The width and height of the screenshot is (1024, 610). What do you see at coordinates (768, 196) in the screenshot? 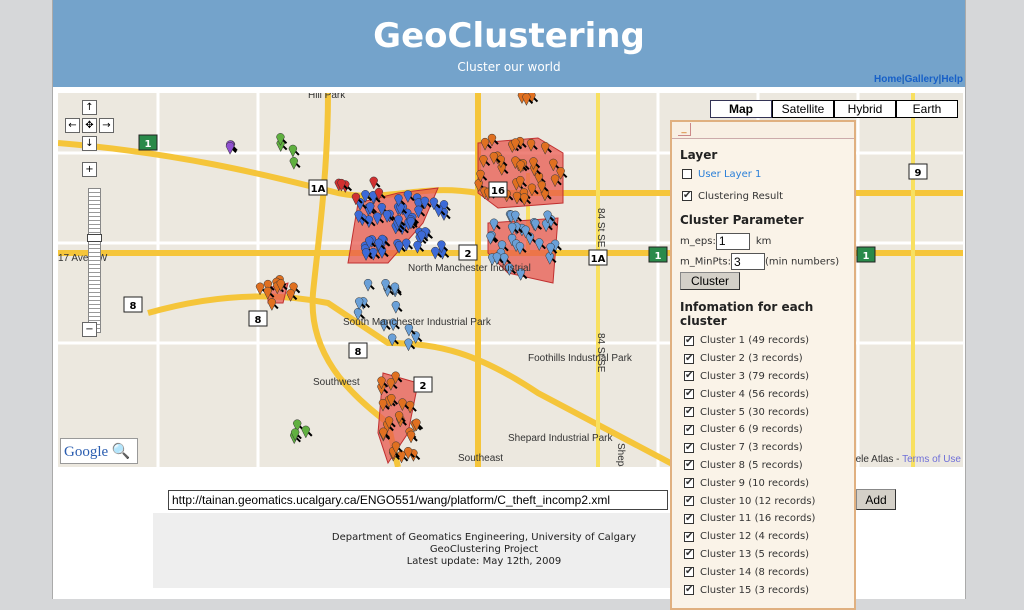
I see `layer-item: ✔ Clustering Result` at bounding box center [768, 196].